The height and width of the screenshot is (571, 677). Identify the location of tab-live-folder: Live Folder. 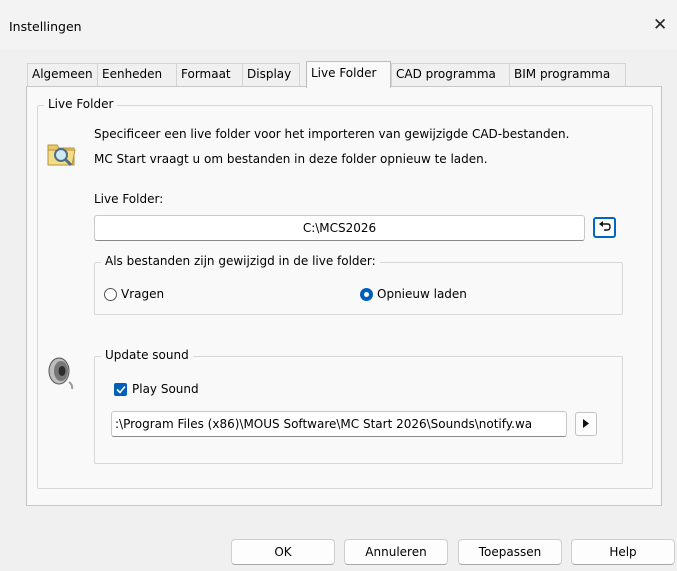
(348, 74).